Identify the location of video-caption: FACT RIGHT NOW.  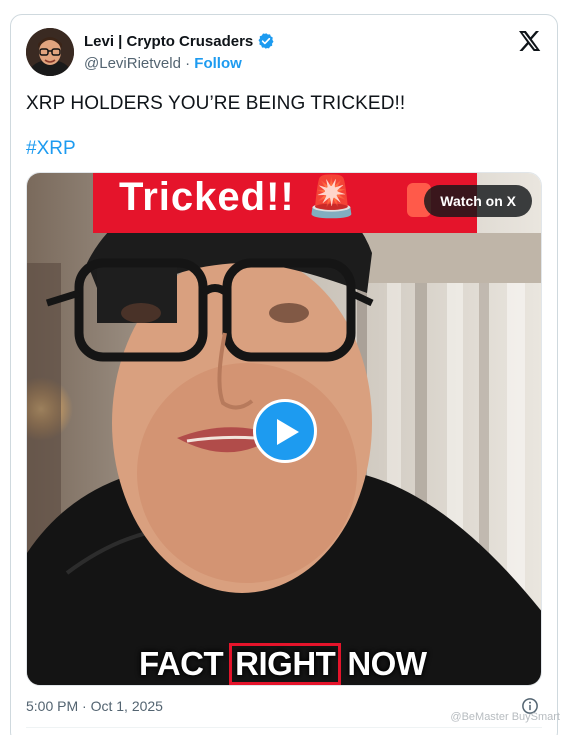
(283, 664).